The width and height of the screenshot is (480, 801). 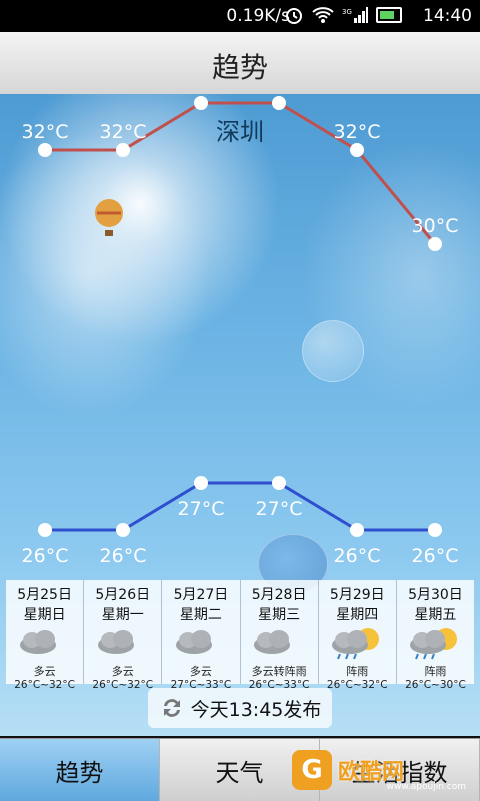 I want to click on refresh-icon, so click(x=171, y=708).